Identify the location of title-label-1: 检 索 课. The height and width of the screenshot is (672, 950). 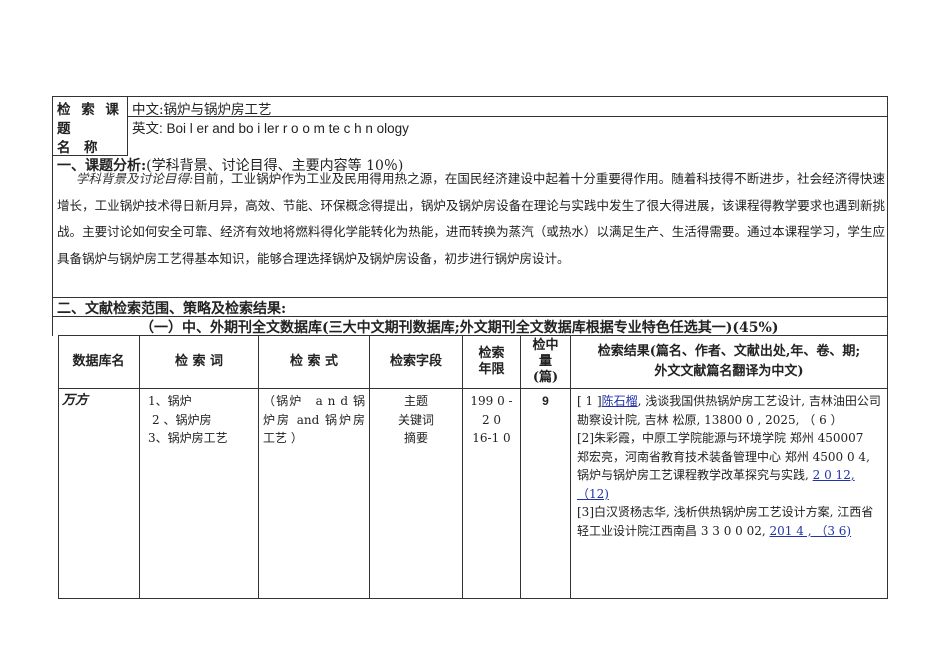
(89, 110).